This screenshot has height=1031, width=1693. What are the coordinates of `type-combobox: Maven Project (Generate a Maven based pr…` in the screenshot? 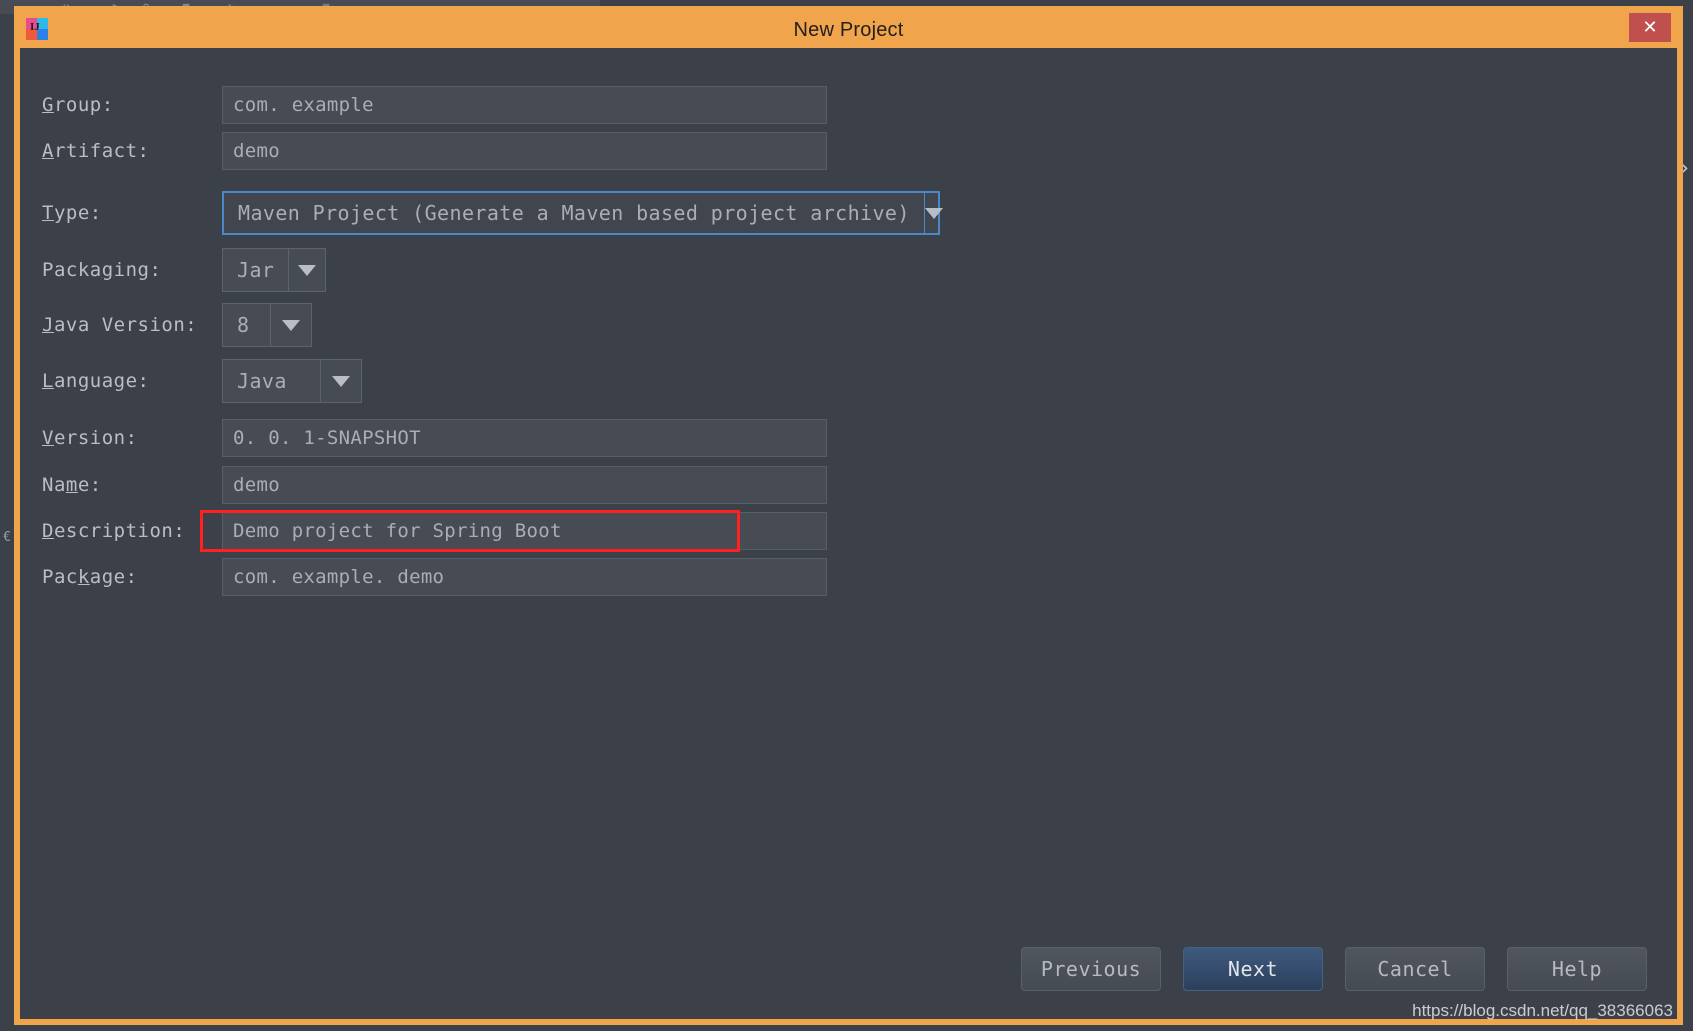 It's located at (582, 213).